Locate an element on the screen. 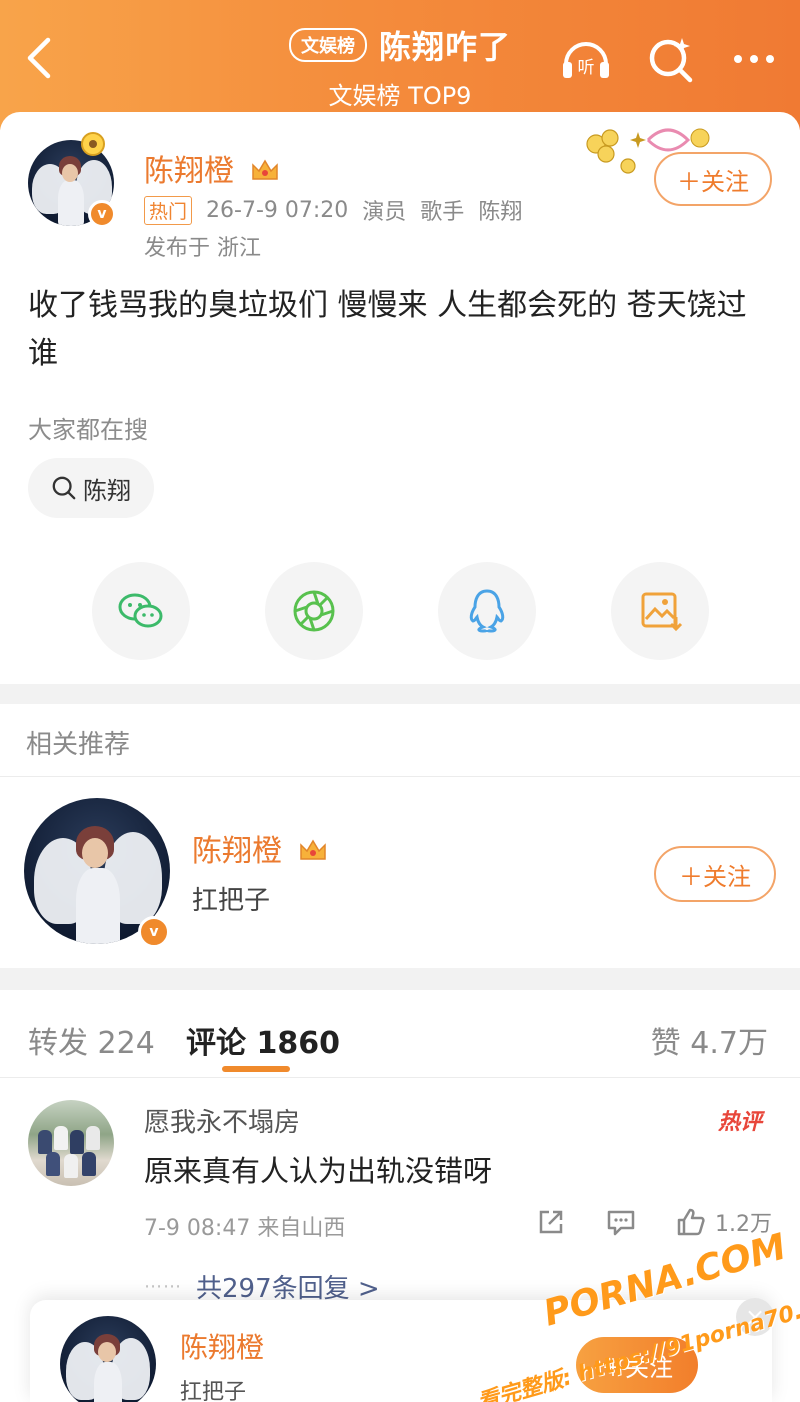  share-qq-button is located at coordinates (487, 611).